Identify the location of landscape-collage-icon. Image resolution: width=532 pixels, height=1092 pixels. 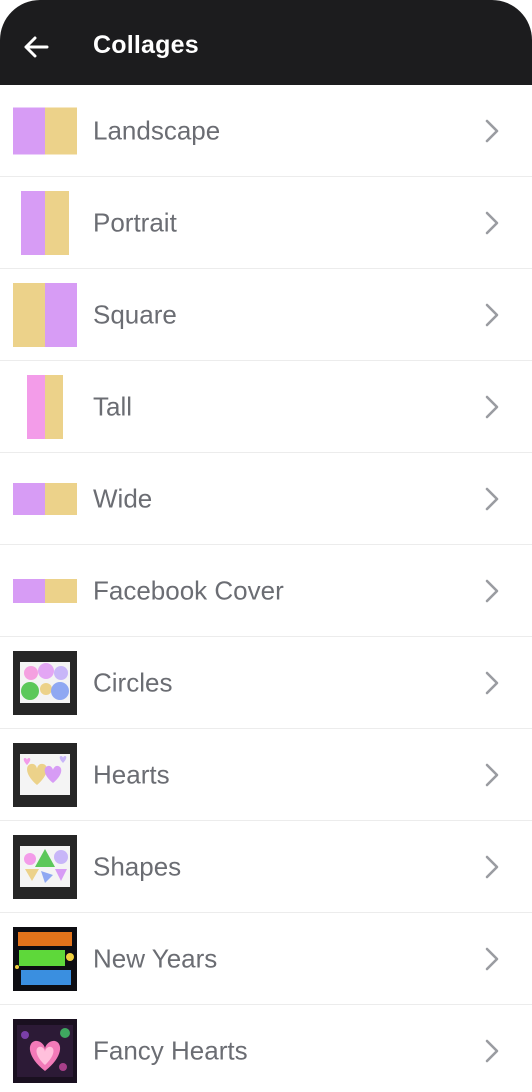
(45, 130).